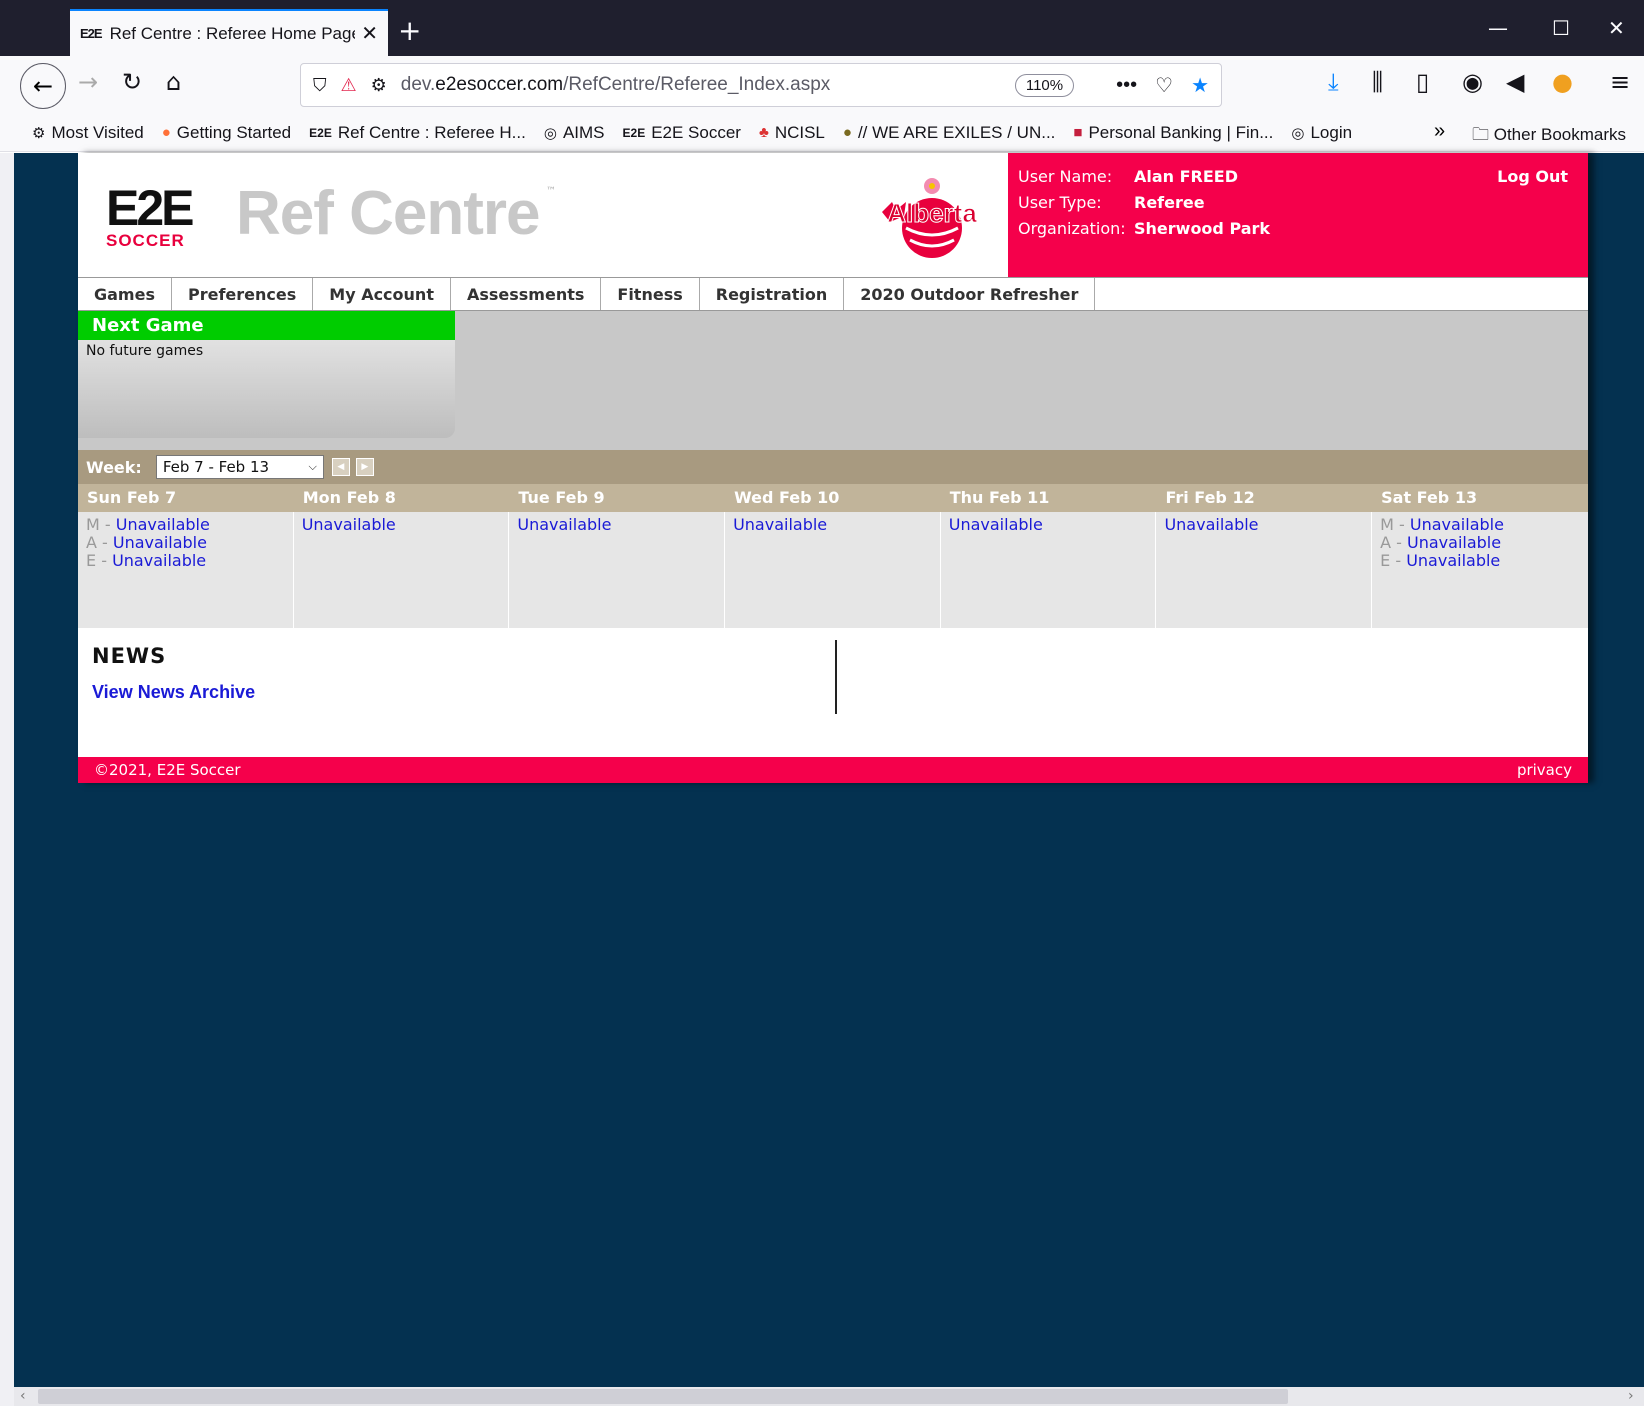  What do you see at coordinates (1544, 770) in the screenshot?
I see `privacy-link: privacy` at bounding box center [1544, 770].